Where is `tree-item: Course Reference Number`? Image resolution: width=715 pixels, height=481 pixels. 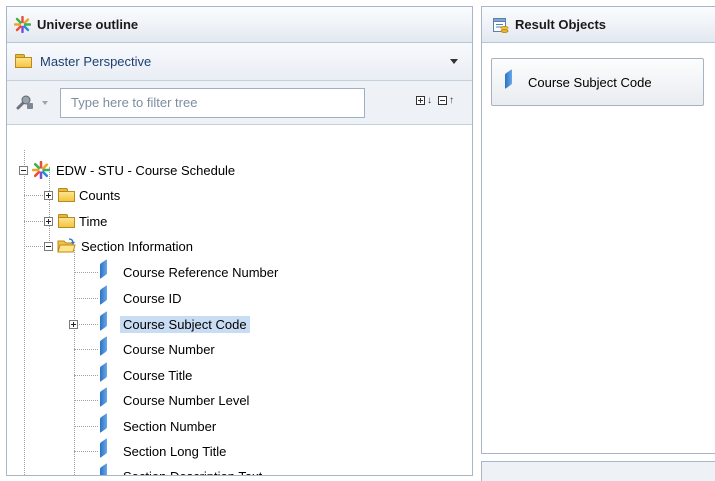
tree-item: Course Reference Number is located at coordinates (190, 272).